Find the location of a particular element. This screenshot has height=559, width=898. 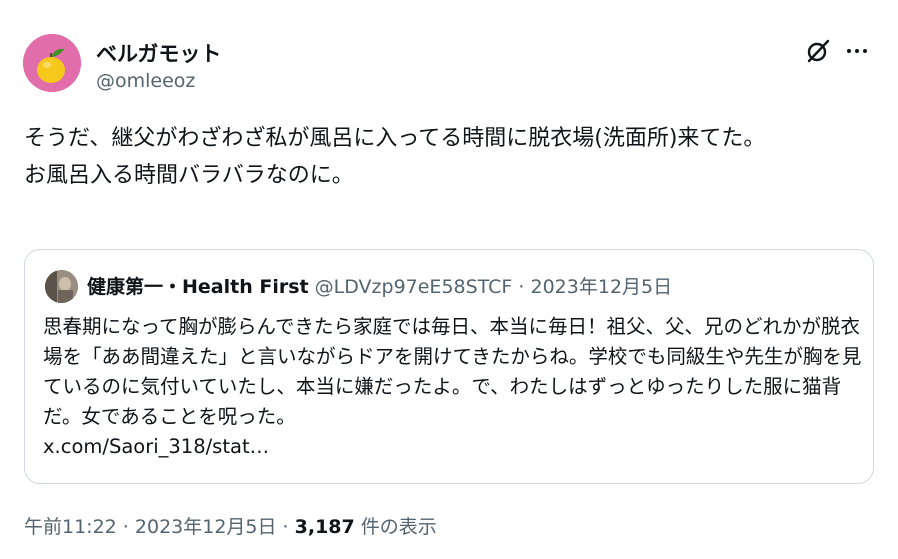

grok-slash-icon is located at coordinates (818, 51).